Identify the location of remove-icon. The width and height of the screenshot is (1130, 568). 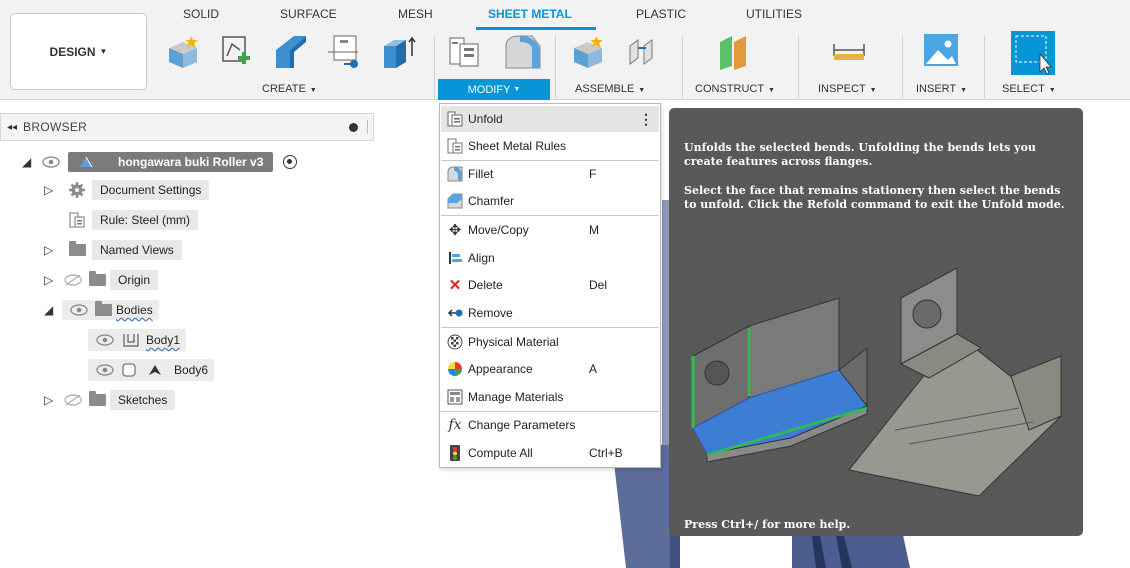
(455, 313).